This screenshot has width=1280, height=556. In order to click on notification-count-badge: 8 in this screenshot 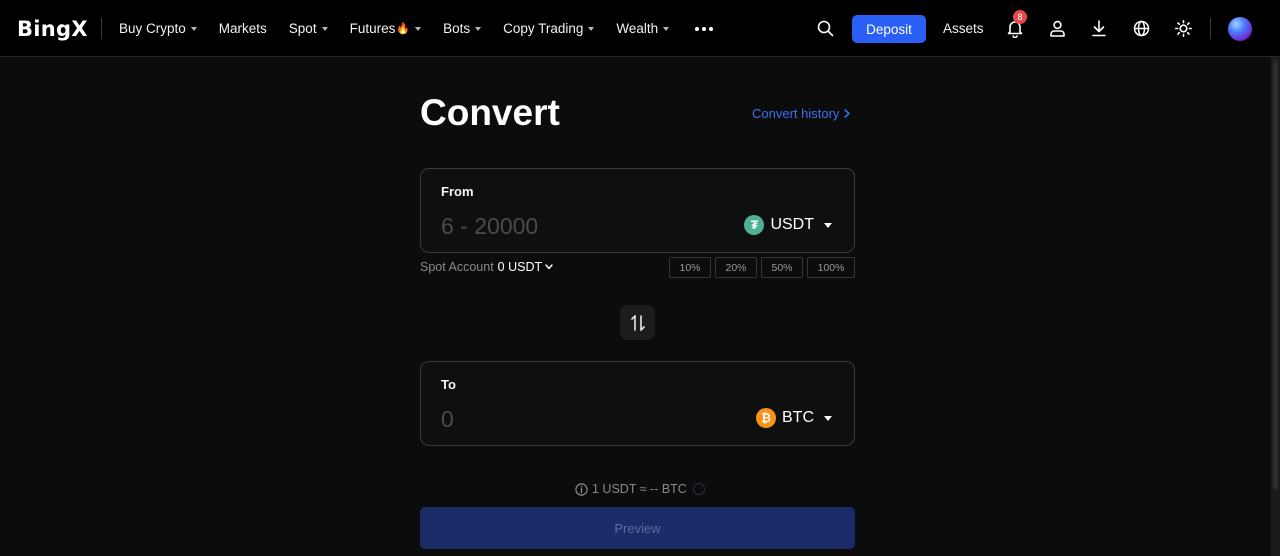, I will do `click(1020, 17)`.